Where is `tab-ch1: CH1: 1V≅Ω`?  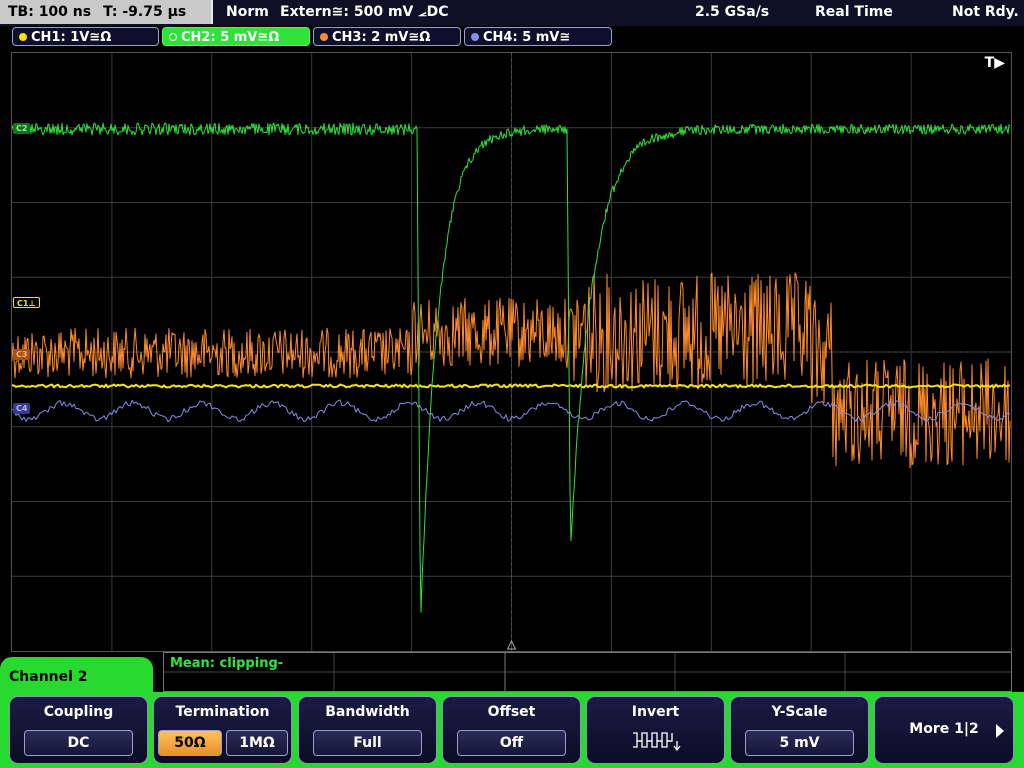
tab-ch1: CH1: 1V≅Ω is located at coordinates (85, 36).